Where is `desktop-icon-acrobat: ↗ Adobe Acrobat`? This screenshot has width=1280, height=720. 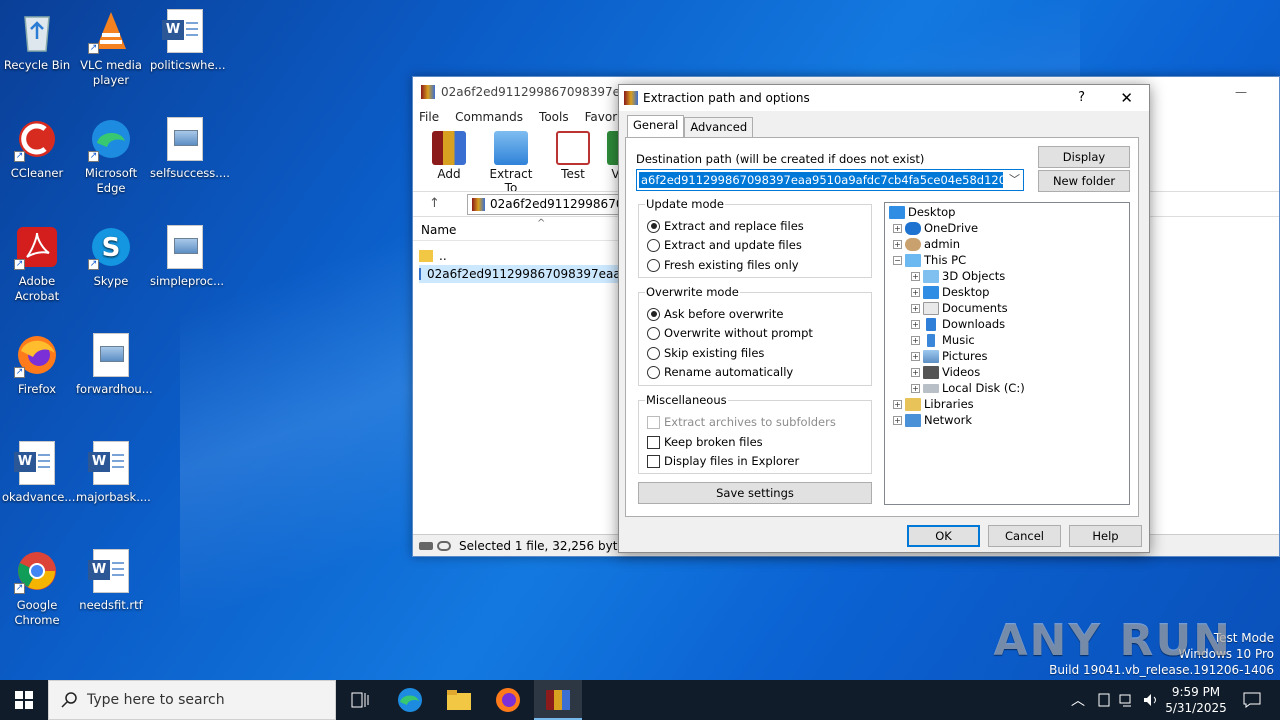 desktop-icon-acrobat: ↗ Adobe Acrobat is located at coordinates (37, 264).